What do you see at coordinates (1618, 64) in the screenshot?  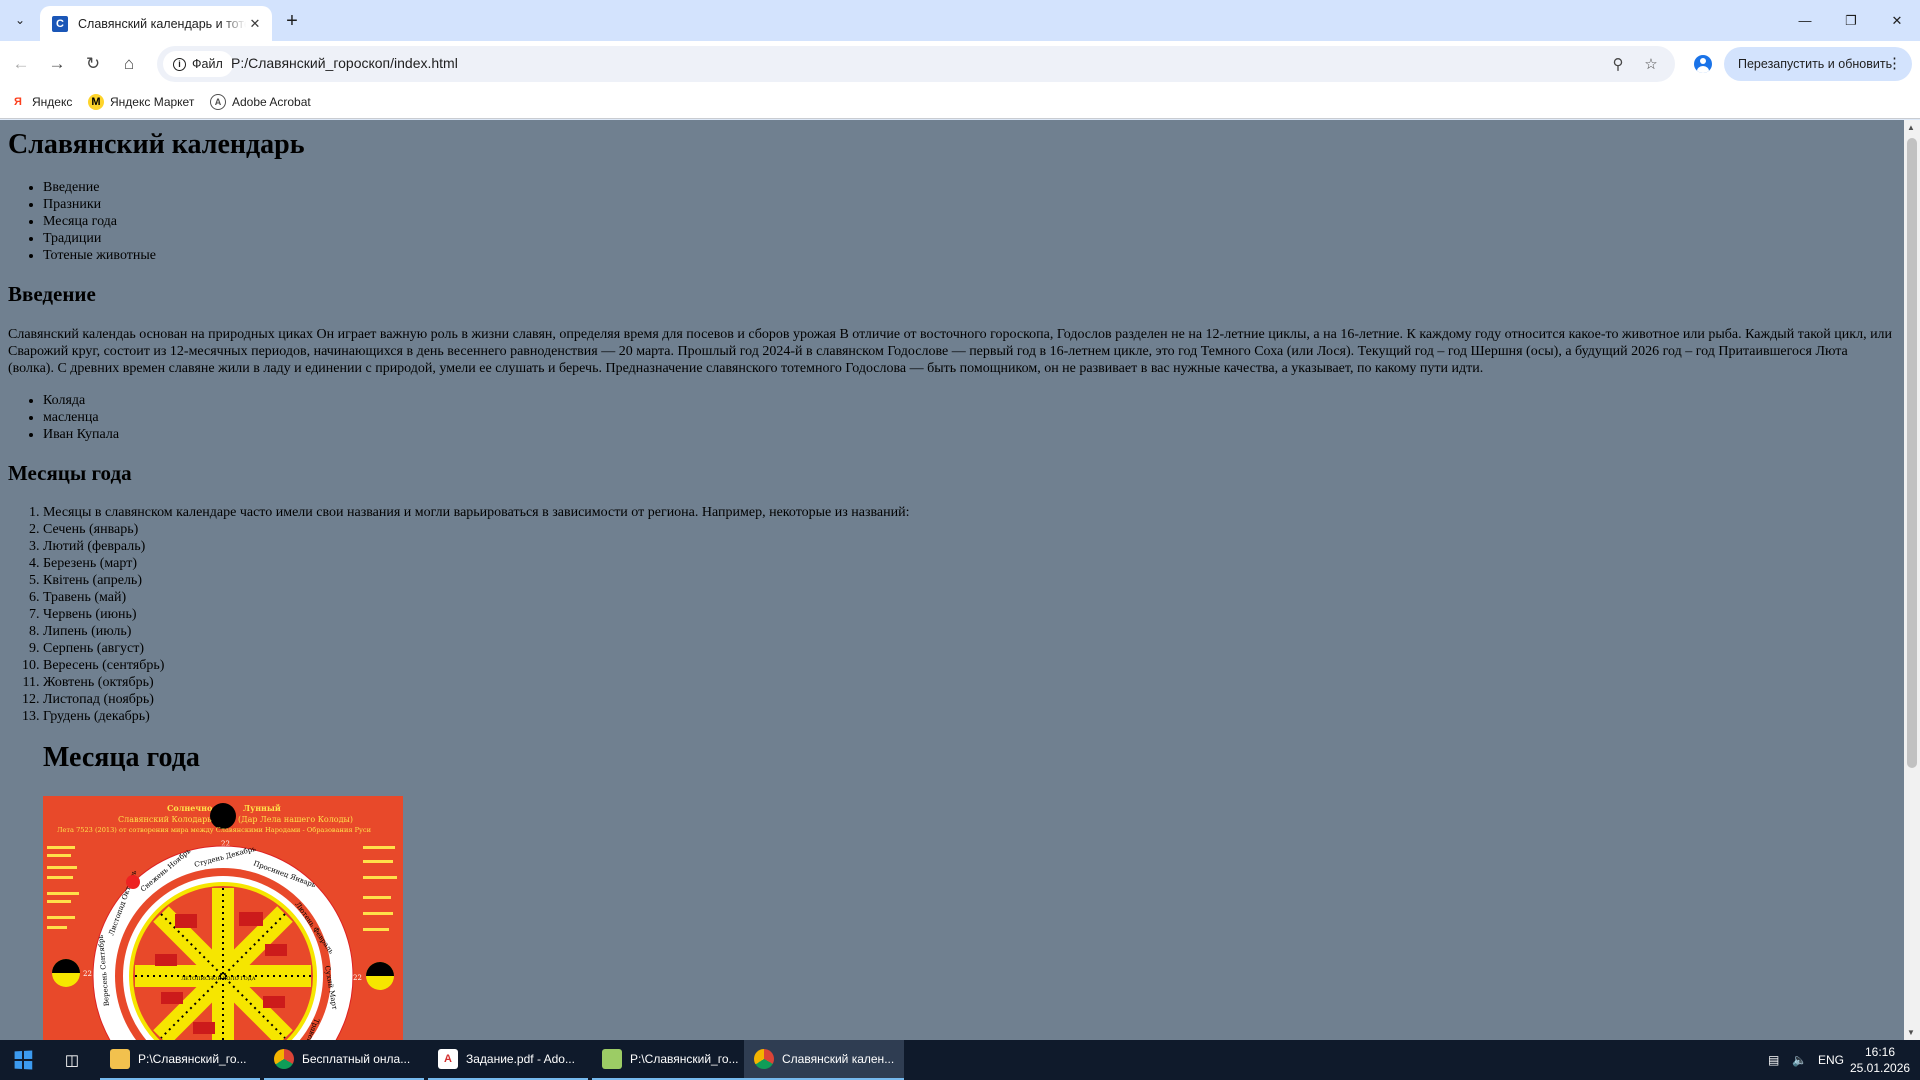 I see `zoom-icon: ⚲` at bounding box center [1618, 64].